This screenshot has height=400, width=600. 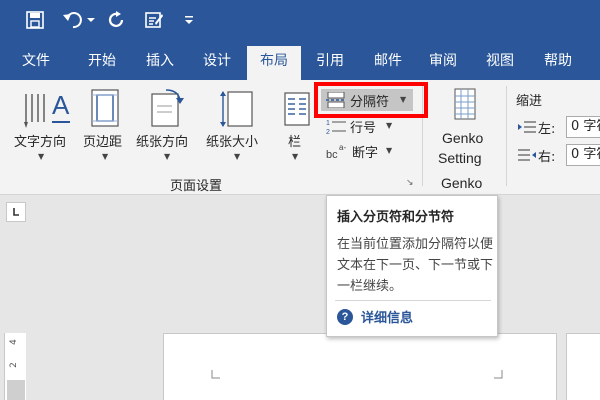 What do you see at coordinates (189, 20) in the screenshot?
I see `customize-qat-icon` at bounding box center [189, 20].